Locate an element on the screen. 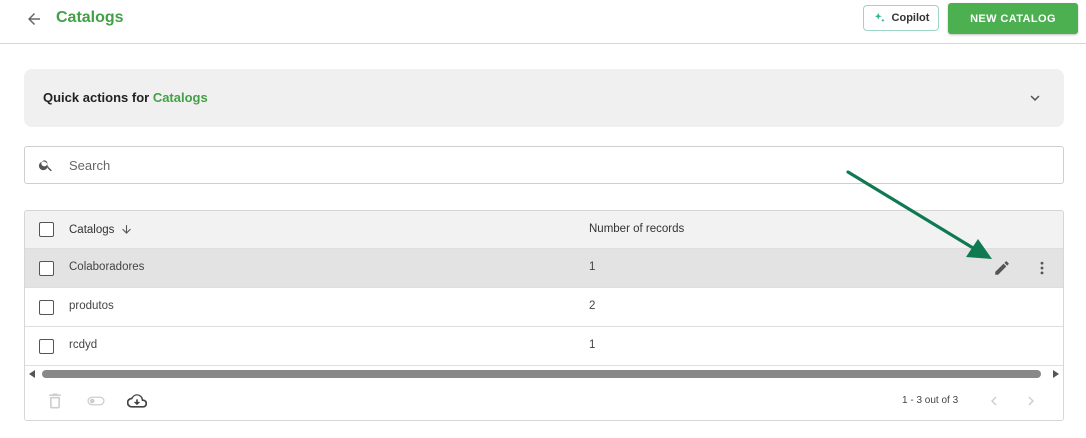 Image resolution: width=1086 pixels, height=438 pixels. sparkle-icon is located at coordinates (879, 17).